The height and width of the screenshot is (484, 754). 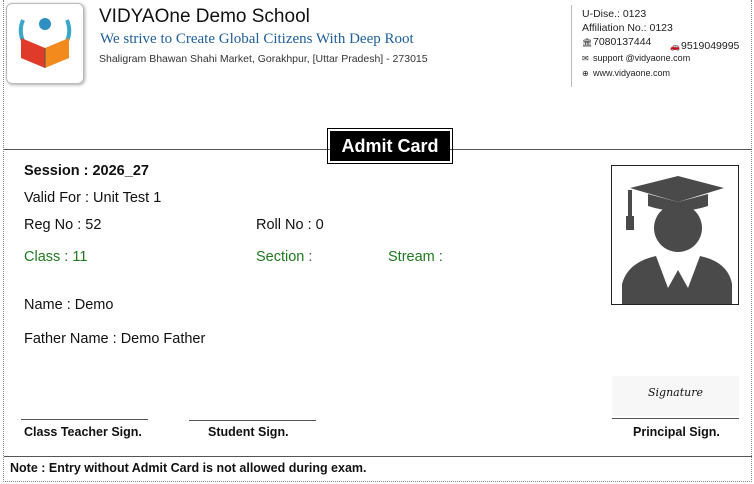 What do you see at coordinates (83, 432) in the screenshot?
I see `class-teacher-sign-label: Class Teacher Sign.` at bounding box center [83, 432].